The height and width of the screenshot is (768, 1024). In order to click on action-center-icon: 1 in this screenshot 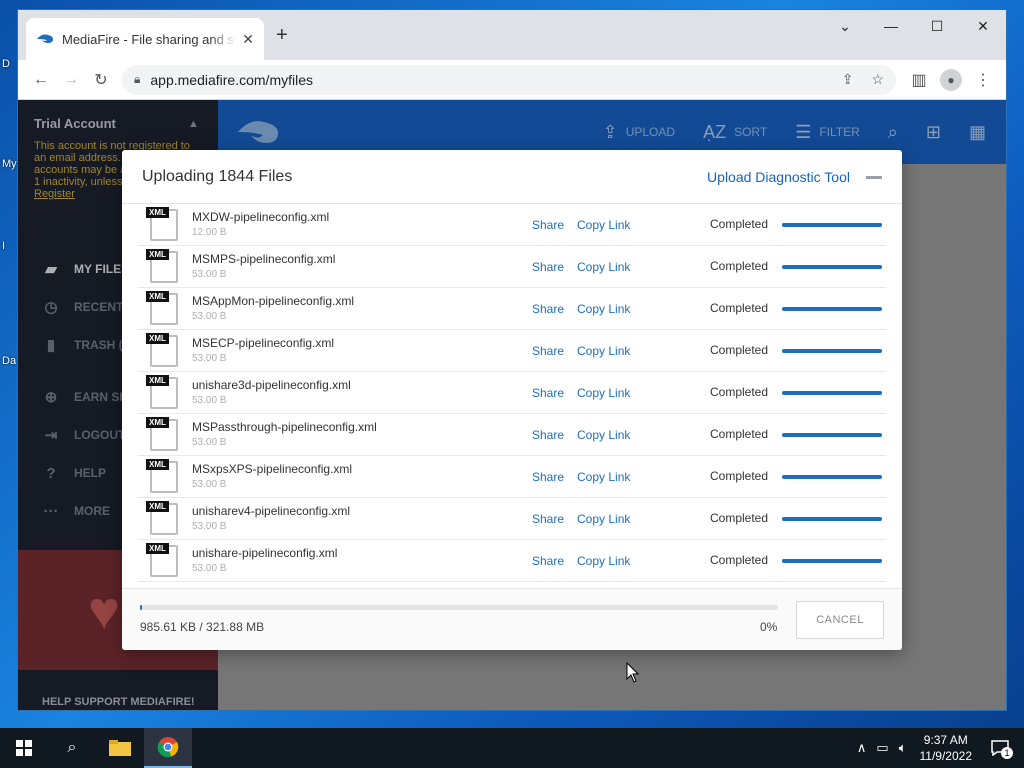, I will do `click(1000, 748)`.